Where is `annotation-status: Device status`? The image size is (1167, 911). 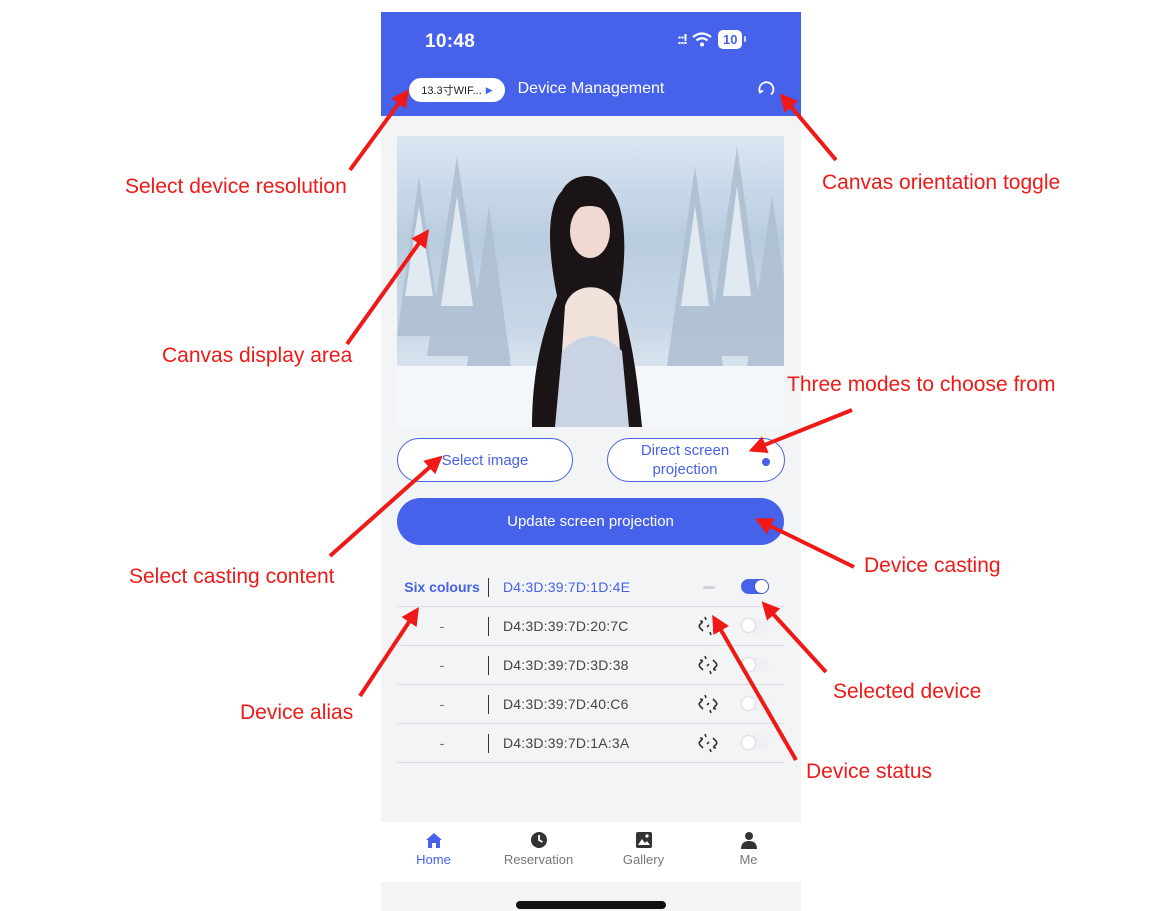
annotation-status: Device status is located at coordinates (869, 771).